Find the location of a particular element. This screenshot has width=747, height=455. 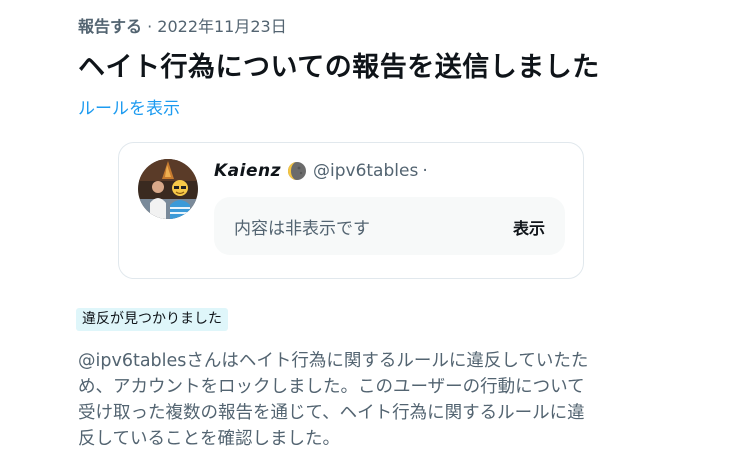

description-line: @ipv6tablesさんはヘイト行為に関するルールに違反していたた is located at coordinates (333, 361).